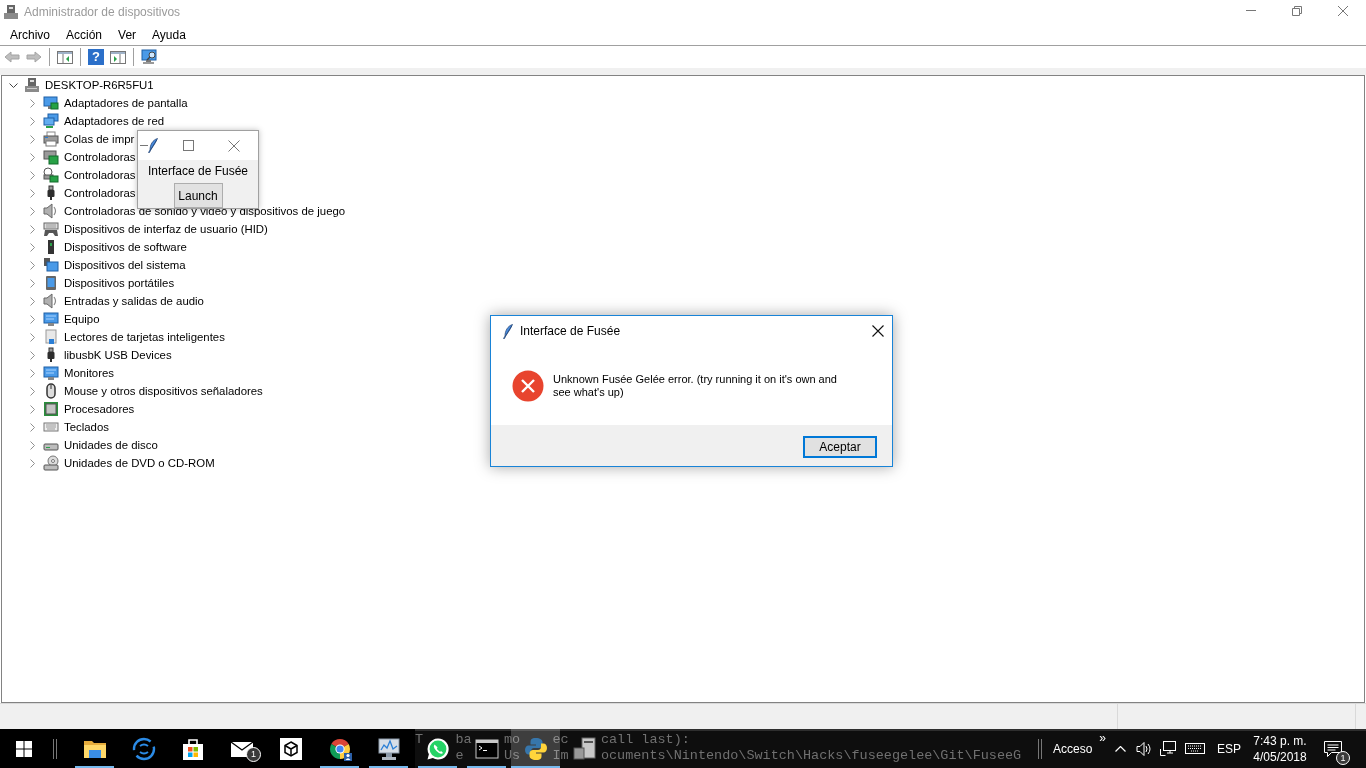  Describe the element at coordinates (51, 337) in the screenshot. I see `card-reader-icon` at that location.